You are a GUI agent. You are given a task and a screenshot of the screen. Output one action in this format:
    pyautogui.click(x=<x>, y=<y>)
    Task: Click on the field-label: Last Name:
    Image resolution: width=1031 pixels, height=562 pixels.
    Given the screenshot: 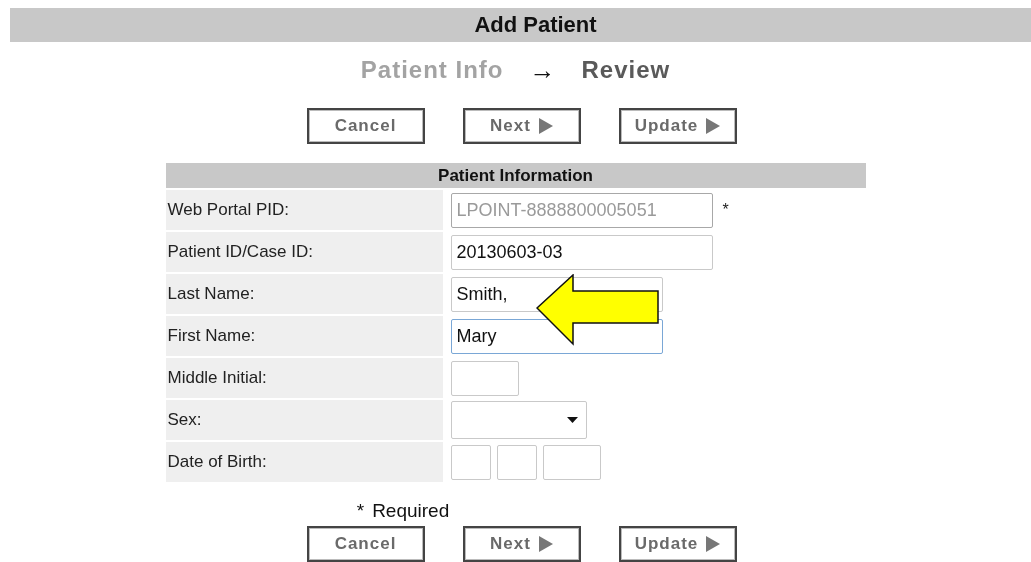 What is the action you would take?
    pyautogui.click(x=304, y=294)
    